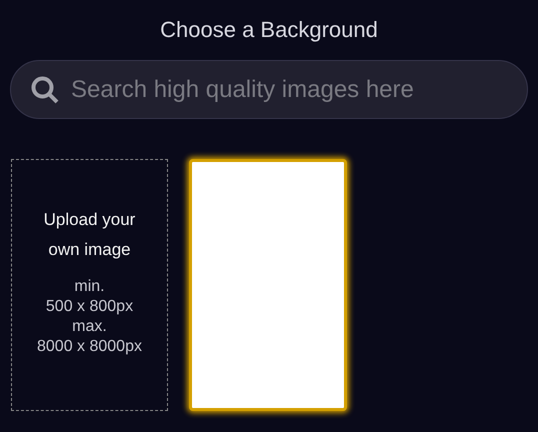 The height and width of the screenshot is (432, 538). What do you see at coordinates (90, 307) in the screenshot?
I see `size-requirement: 500 x 800px` at bounding box center [90, 307].